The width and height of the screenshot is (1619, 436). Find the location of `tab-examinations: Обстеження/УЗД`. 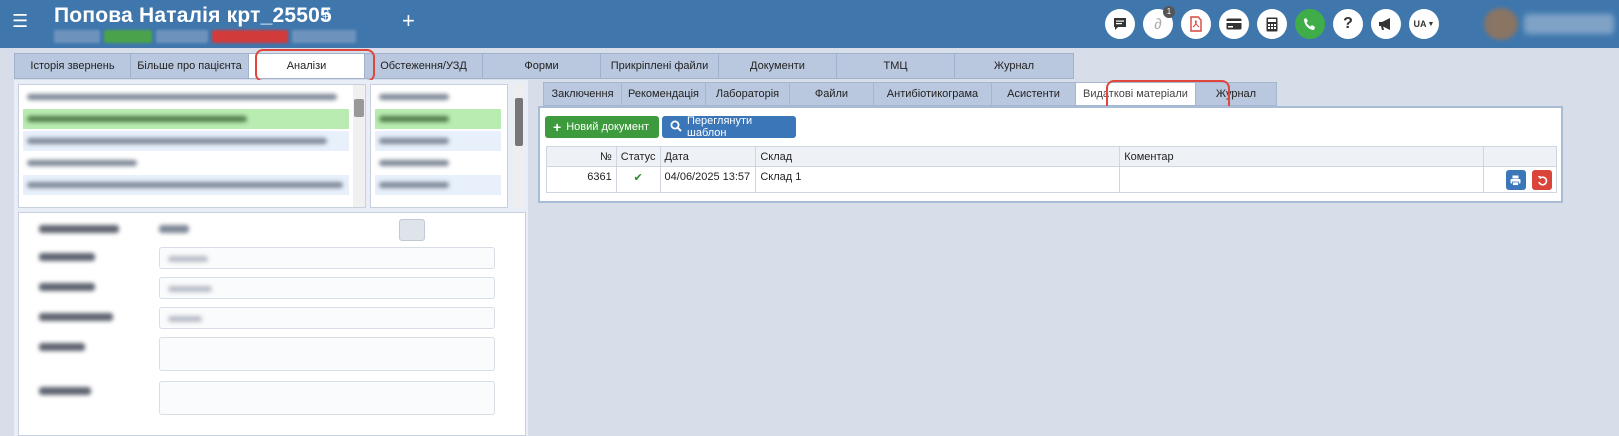

tab-examinations: Обстеження/УЗД is located at coordinates (423, 66).